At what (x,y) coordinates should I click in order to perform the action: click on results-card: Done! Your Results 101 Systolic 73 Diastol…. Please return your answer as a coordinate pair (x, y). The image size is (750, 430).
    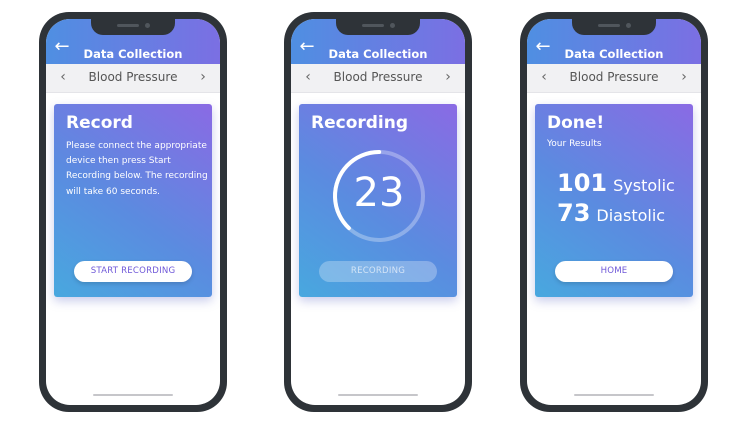
    Looking at the image, I should click on (614, 200).